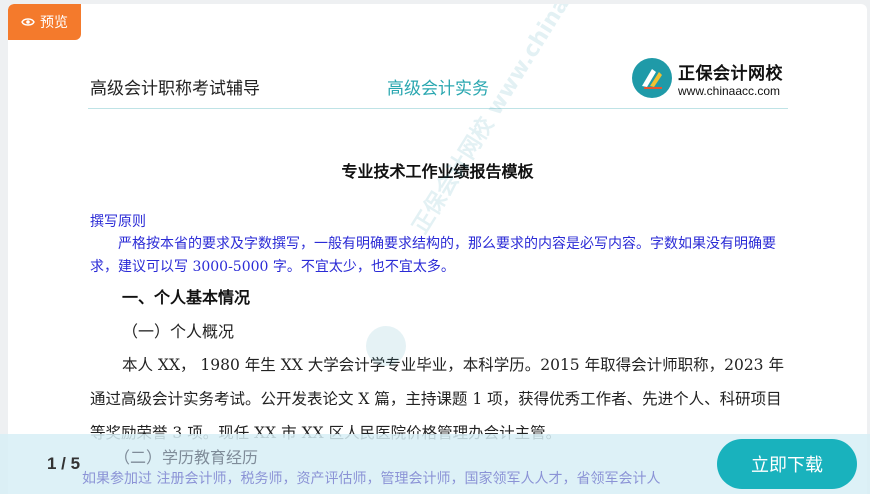 The image size is (870, 494). I want to click on watermark: 正保会计网校 www.chinaacc.com, so click(518, 121).